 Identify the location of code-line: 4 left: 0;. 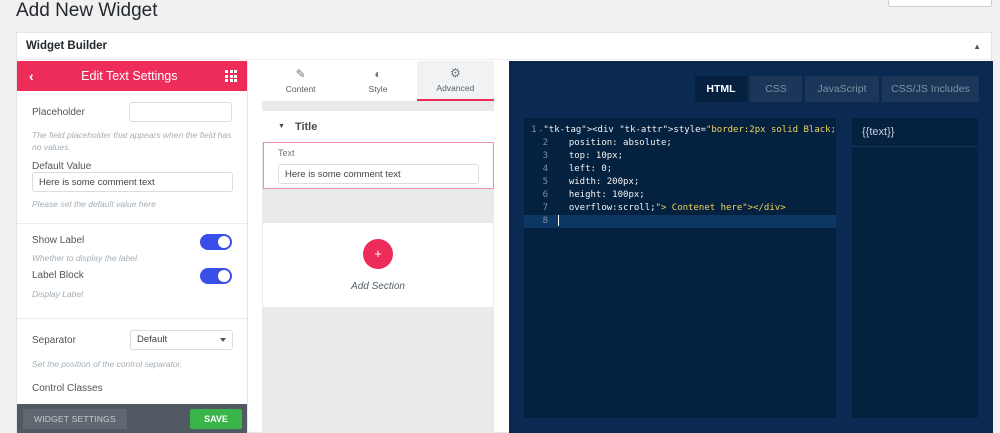
(680, 169).